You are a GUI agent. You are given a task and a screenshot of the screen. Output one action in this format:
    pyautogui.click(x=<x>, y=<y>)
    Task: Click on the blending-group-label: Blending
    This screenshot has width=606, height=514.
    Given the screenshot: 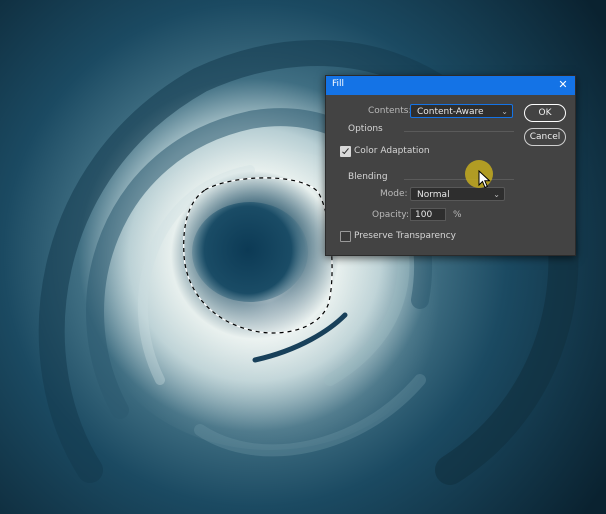 What is the action you would take?
    pyautogui.click(x=368, y=177)
    